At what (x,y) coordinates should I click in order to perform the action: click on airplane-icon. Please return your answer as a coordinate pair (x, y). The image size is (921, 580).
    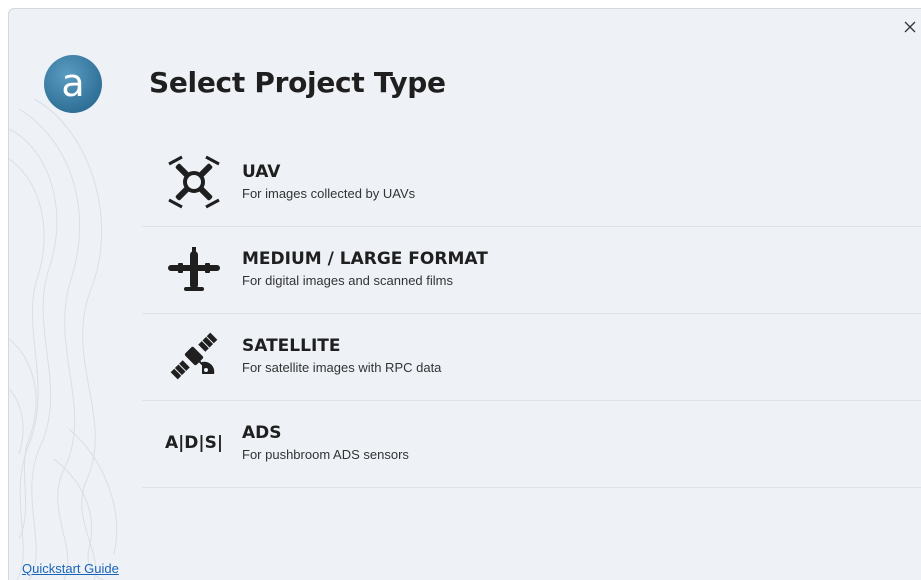
    Looking at the image, I should click on (194, 269).